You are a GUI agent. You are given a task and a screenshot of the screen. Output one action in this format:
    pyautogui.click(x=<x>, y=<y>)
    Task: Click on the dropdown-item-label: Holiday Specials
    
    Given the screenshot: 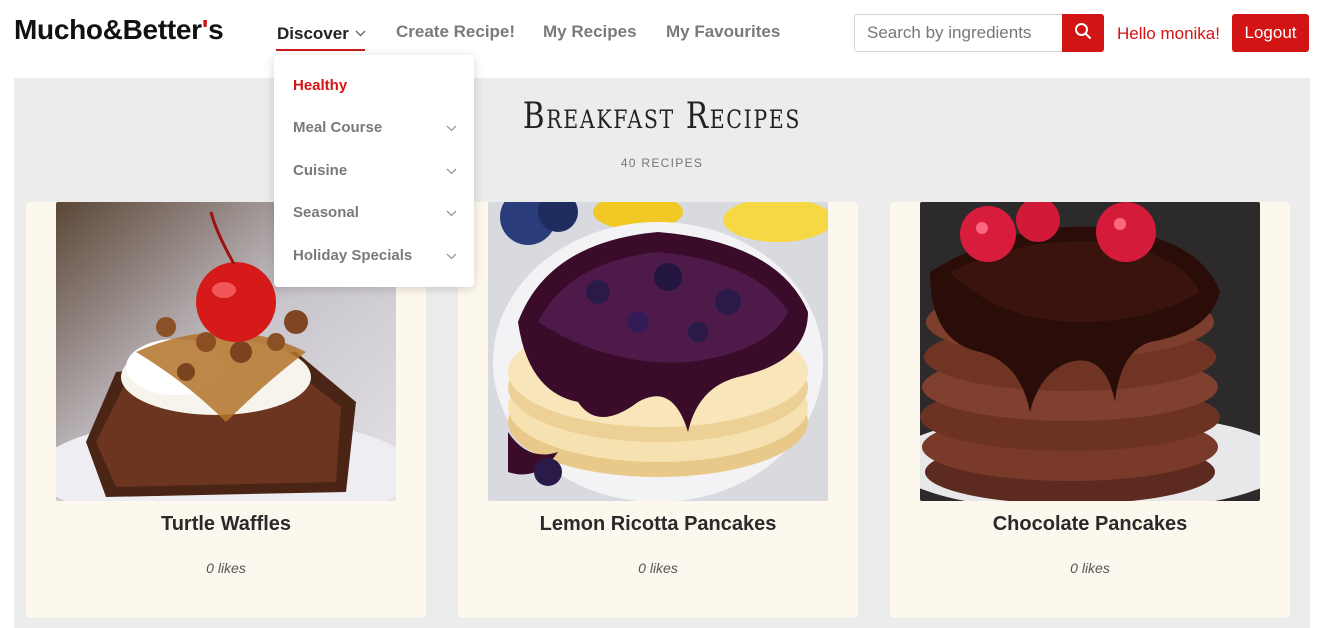 What is the action you would take?
    pyautogui.click(x=353, y=255)
    